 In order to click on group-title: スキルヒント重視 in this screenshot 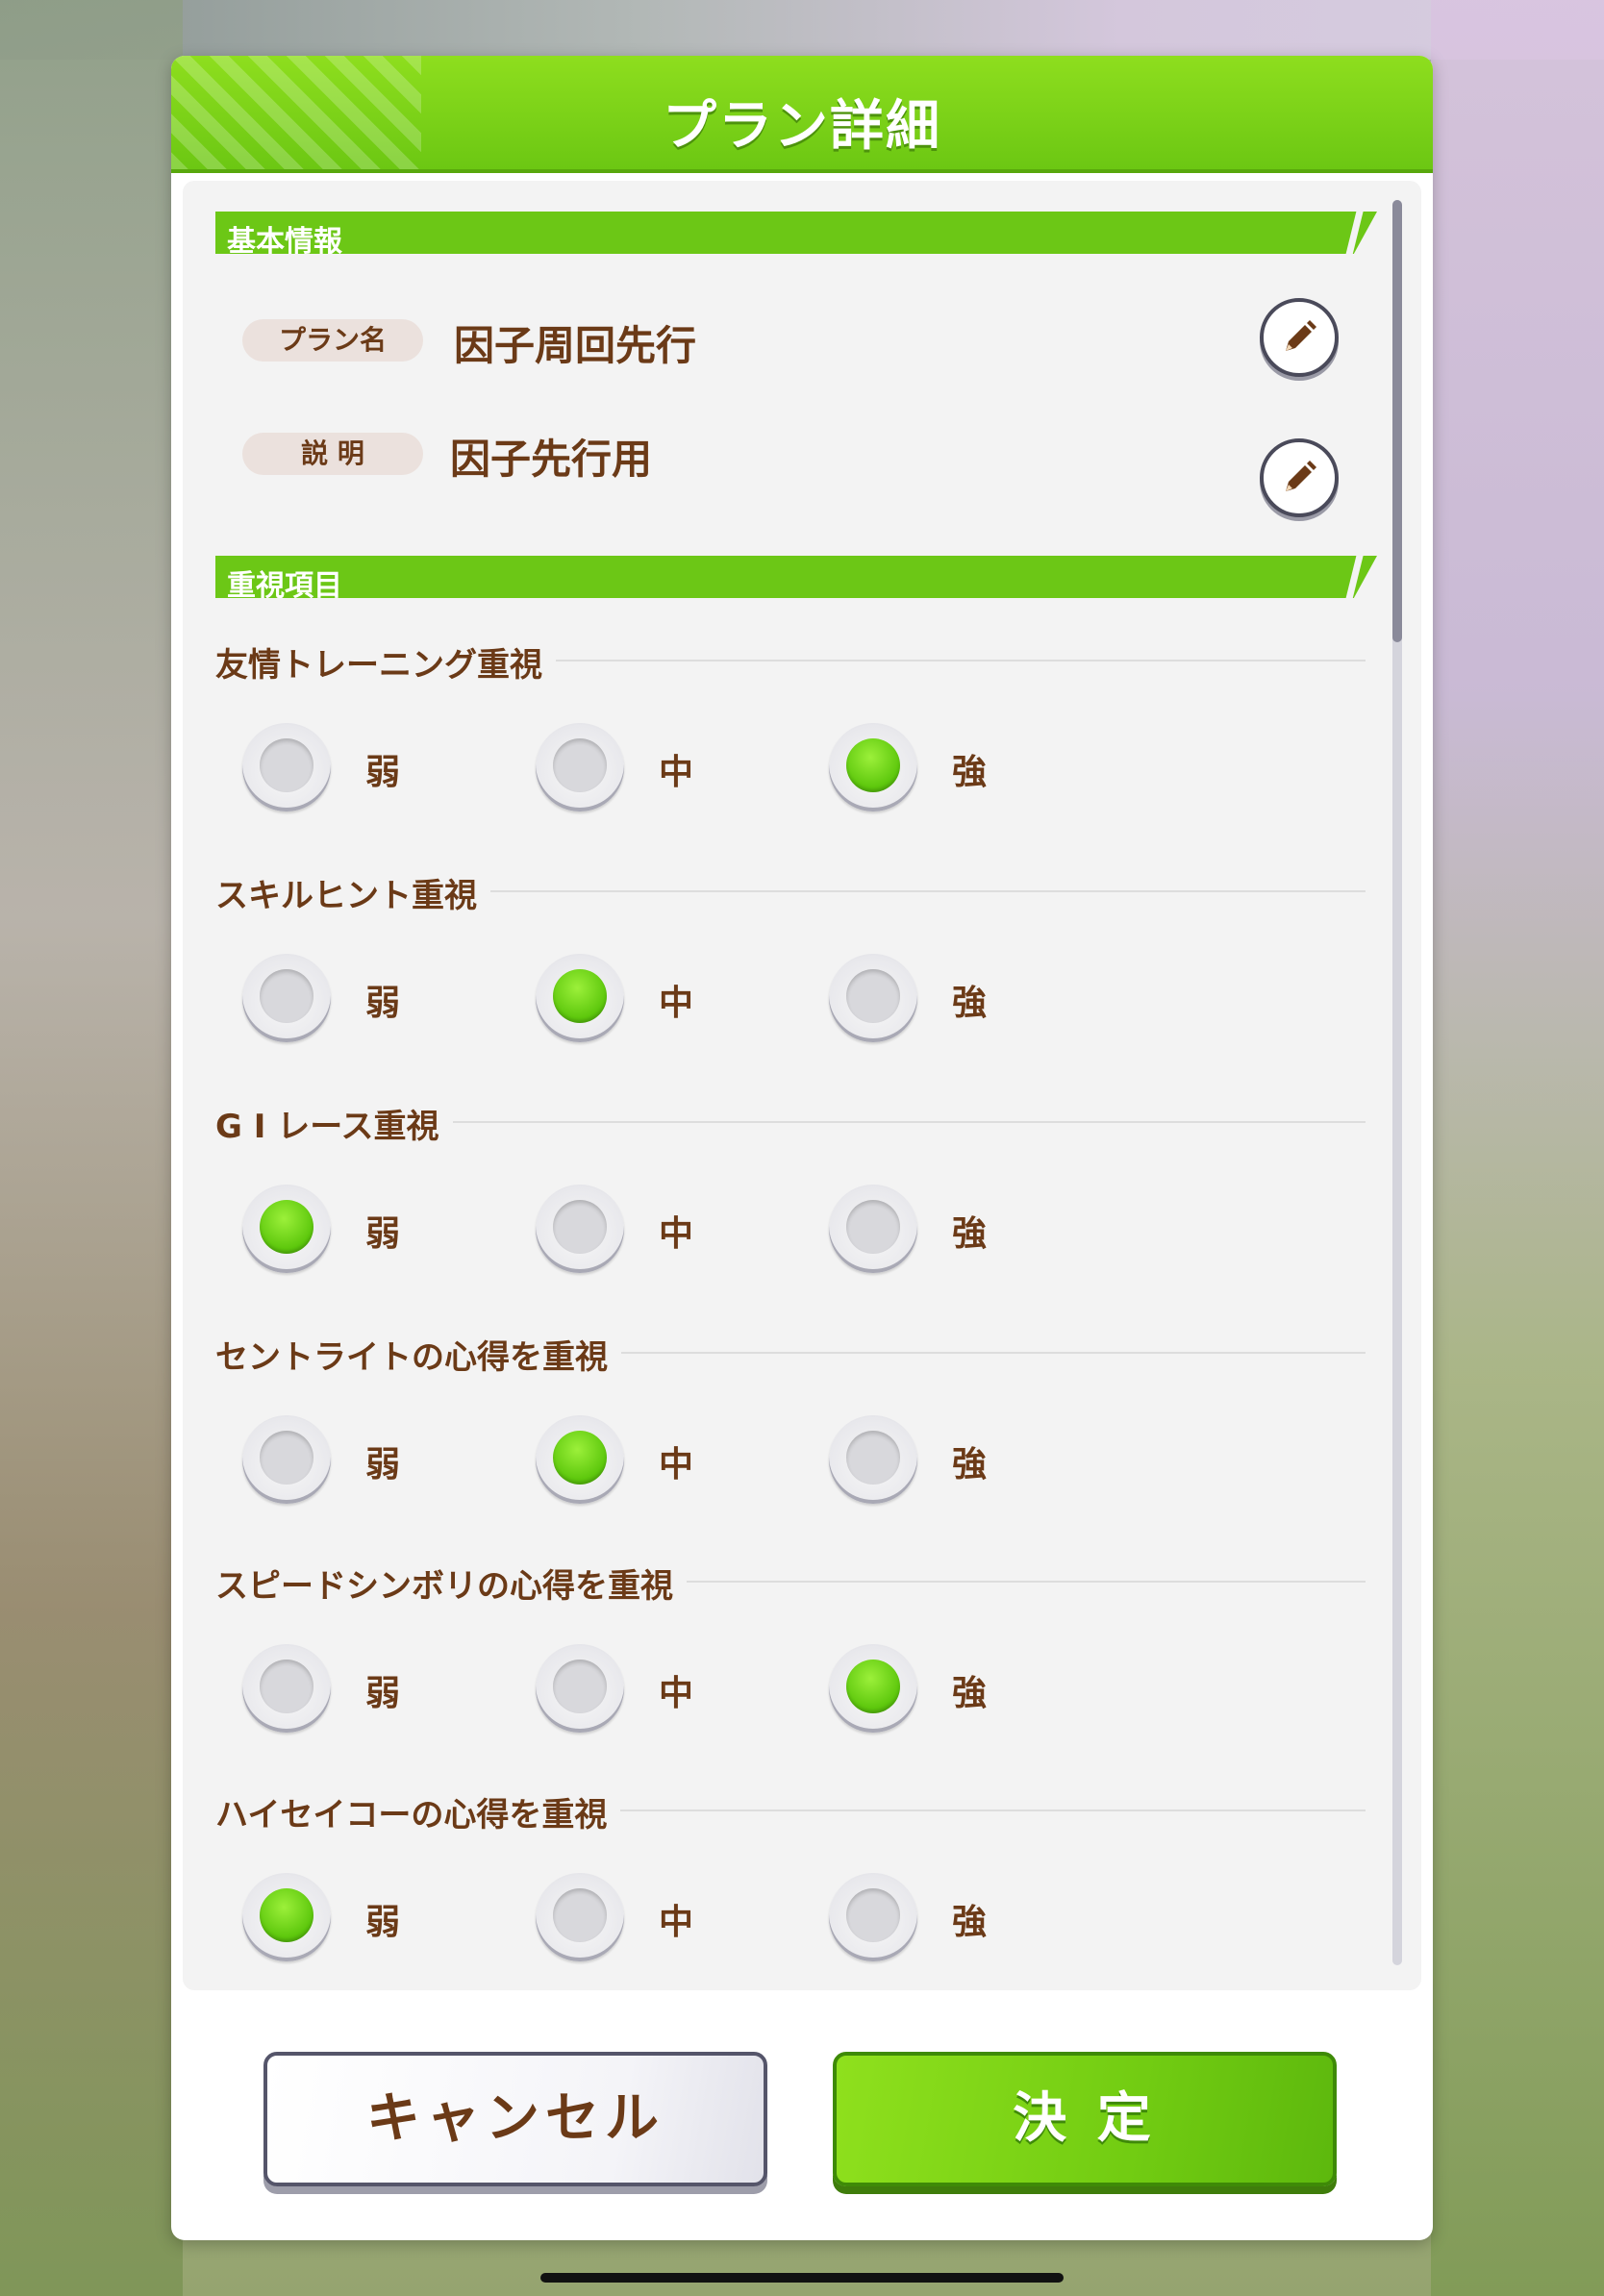, I will do `click(352, 892)`.